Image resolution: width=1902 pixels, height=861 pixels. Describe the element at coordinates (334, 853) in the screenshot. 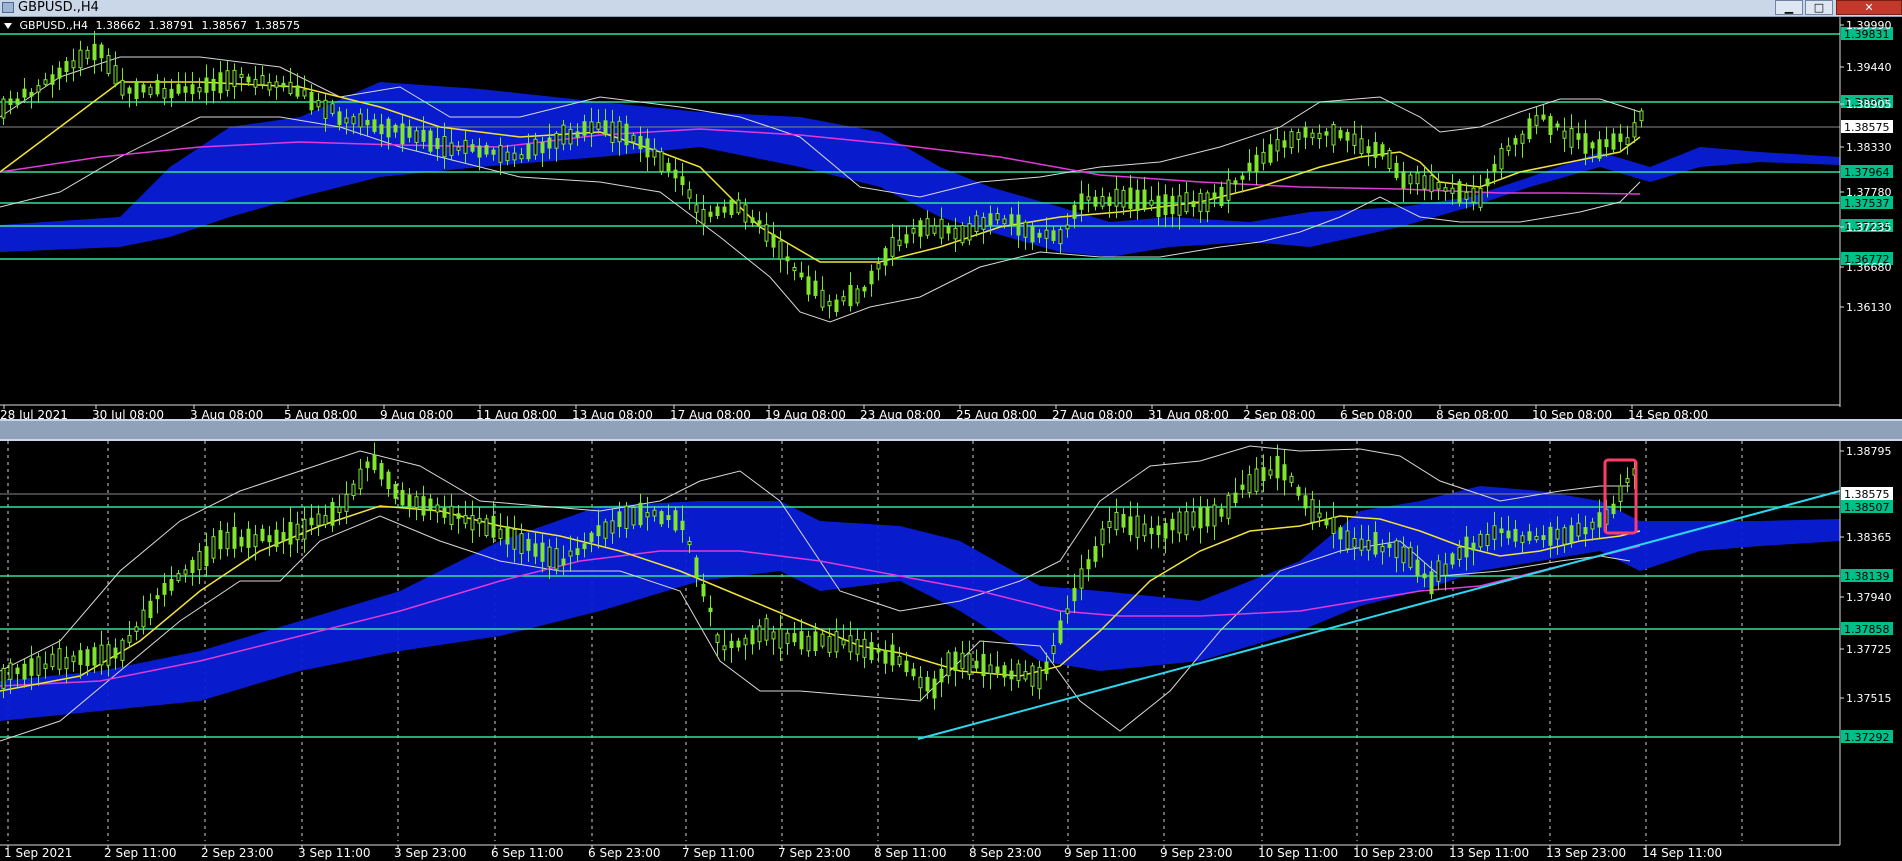

I see `time-label: 3 Sep 11:00` at that location.